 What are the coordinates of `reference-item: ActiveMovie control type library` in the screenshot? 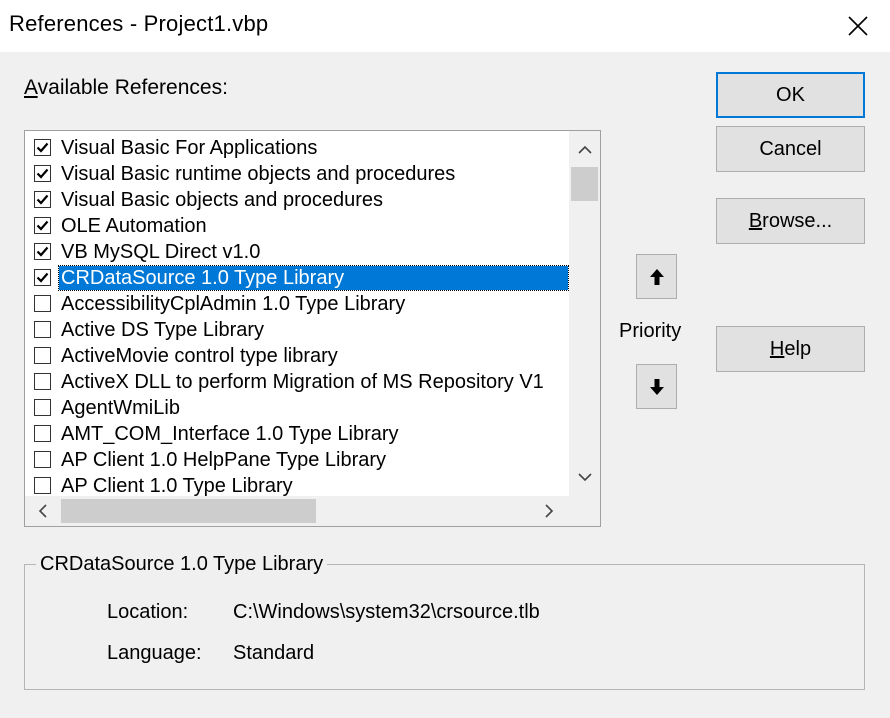 It's located at (297, 356).